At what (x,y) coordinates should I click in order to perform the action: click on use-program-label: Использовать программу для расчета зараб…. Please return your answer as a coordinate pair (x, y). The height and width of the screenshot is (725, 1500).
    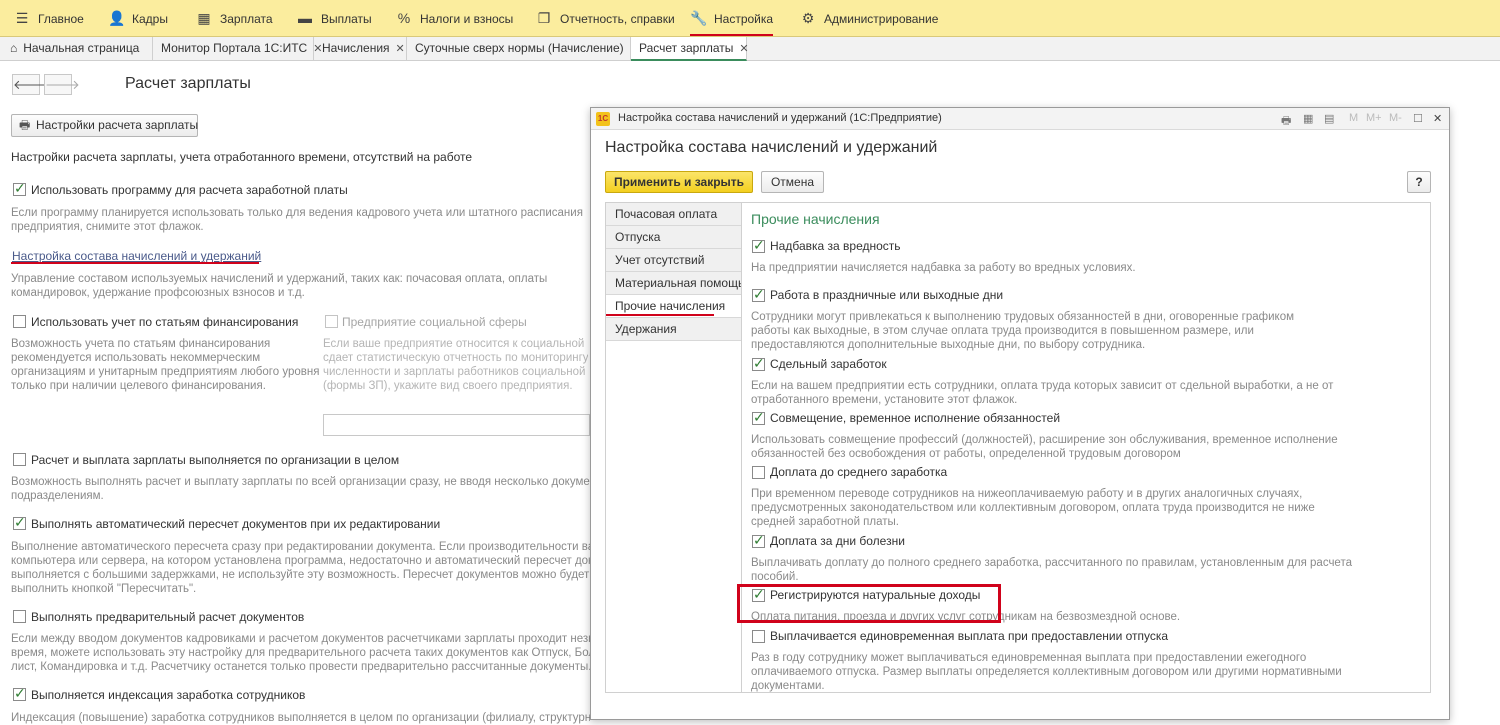
    Looking at the image, I should click on (189, 190).